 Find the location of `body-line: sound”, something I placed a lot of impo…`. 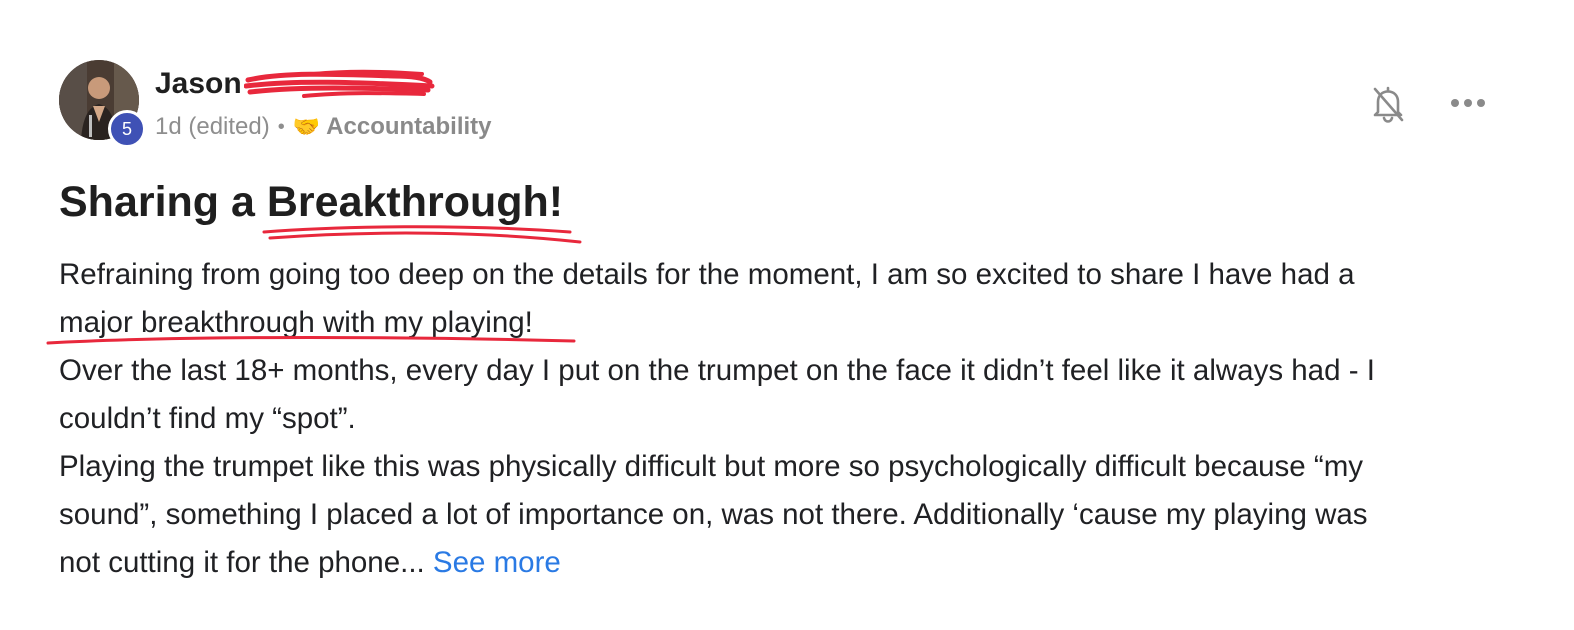

body-line: sound”, something I placed a lot of impo… is located at coordinates (713, 514).